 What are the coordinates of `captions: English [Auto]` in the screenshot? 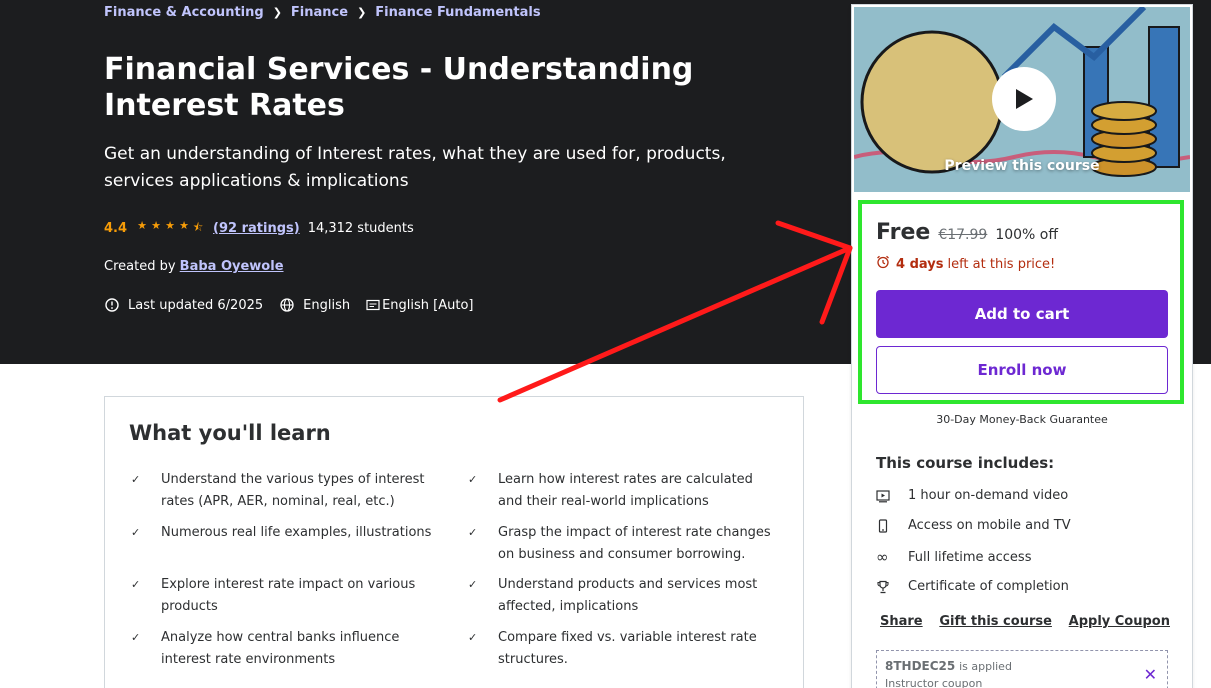 It's located at (420, 305).